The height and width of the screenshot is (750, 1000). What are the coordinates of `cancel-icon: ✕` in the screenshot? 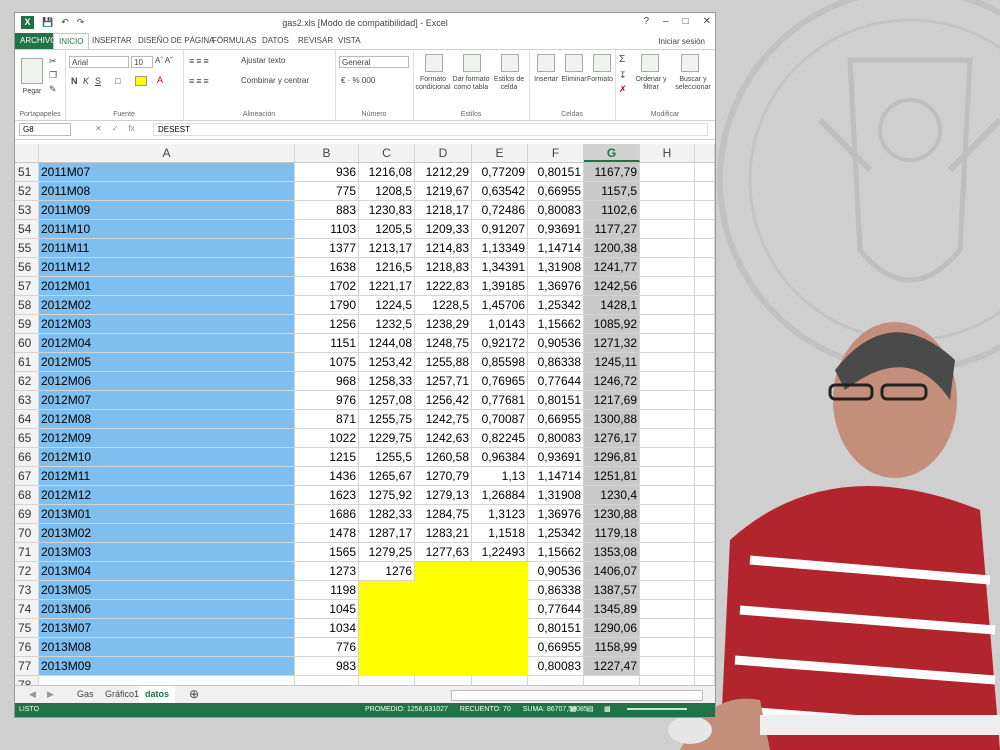 It's located at (98, 128).